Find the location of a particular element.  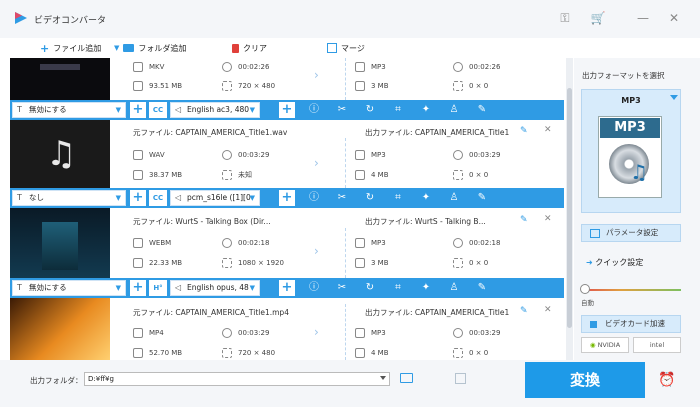

output-format-title: 出力フォーマットを選択 is located at coordinates (623, 75).